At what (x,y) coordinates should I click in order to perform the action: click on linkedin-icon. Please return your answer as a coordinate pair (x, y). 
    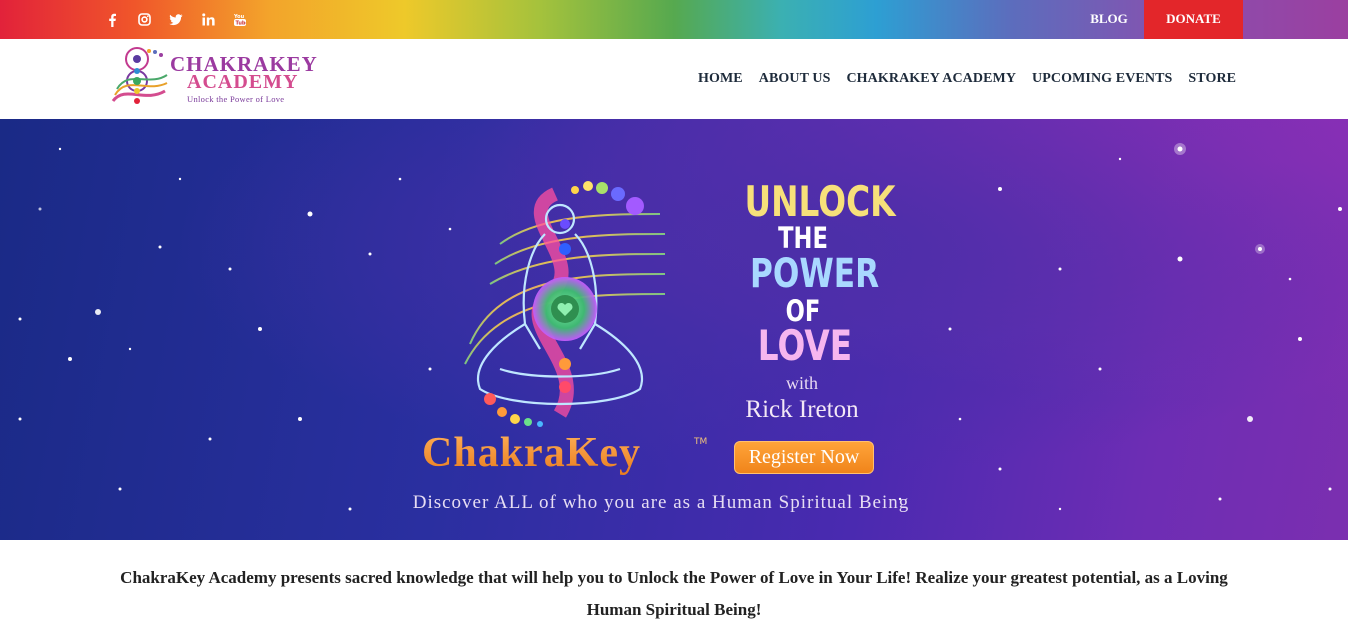
    Looking at the image, I should click on (208, 19).